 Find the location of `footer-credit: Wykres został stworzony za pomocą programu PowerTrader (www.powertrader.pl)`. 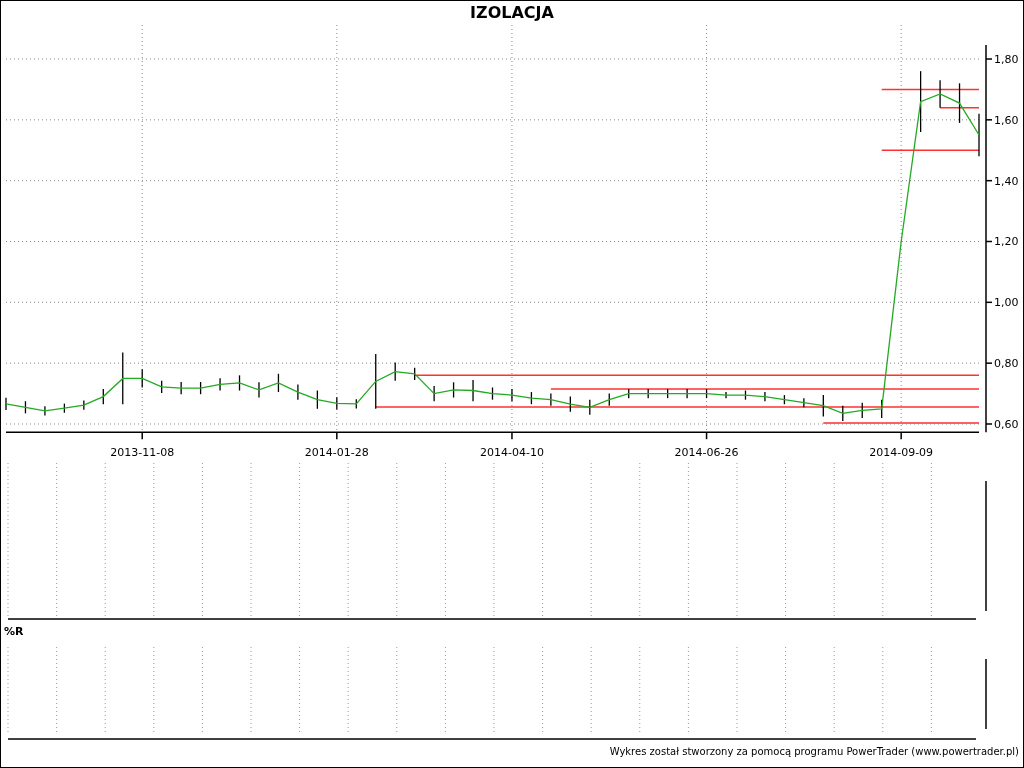

footer-credit: Wykres został stworzony za pomocą programu PowerTrader (www.powertrader.pl) is located at coordinates (814, 751).